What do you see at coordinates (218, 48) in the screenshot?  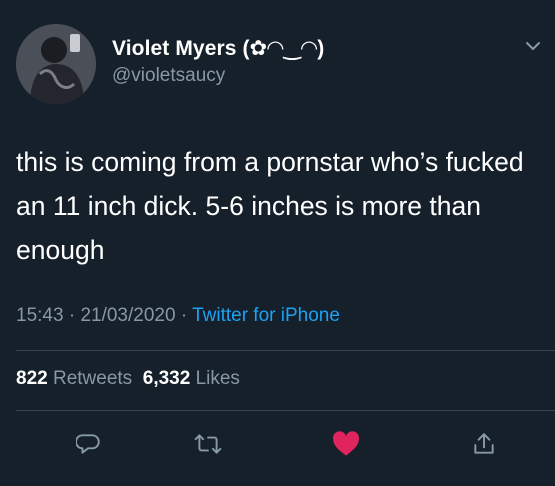 I see `author-display-name: Violet Myers (✿◠‿◠)` at bounding box center [218, 48].